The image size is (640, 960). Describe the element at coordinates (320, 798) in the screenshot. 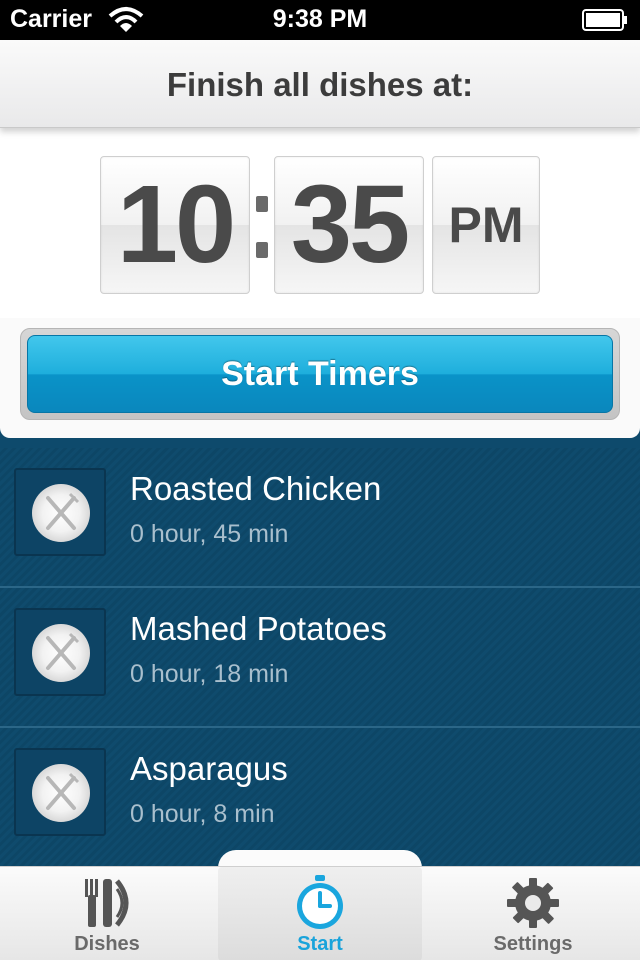

I see `list-item: Asparagus 0 hour, 8 min` at that location.